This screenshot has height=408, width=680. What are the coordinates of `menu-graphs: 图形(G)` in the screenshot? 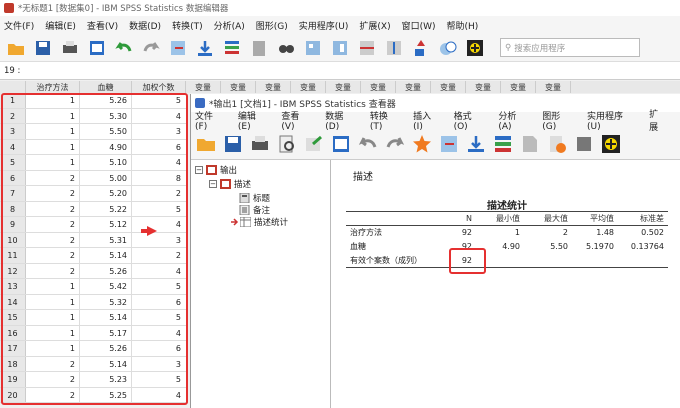 It's located at (272, 25).